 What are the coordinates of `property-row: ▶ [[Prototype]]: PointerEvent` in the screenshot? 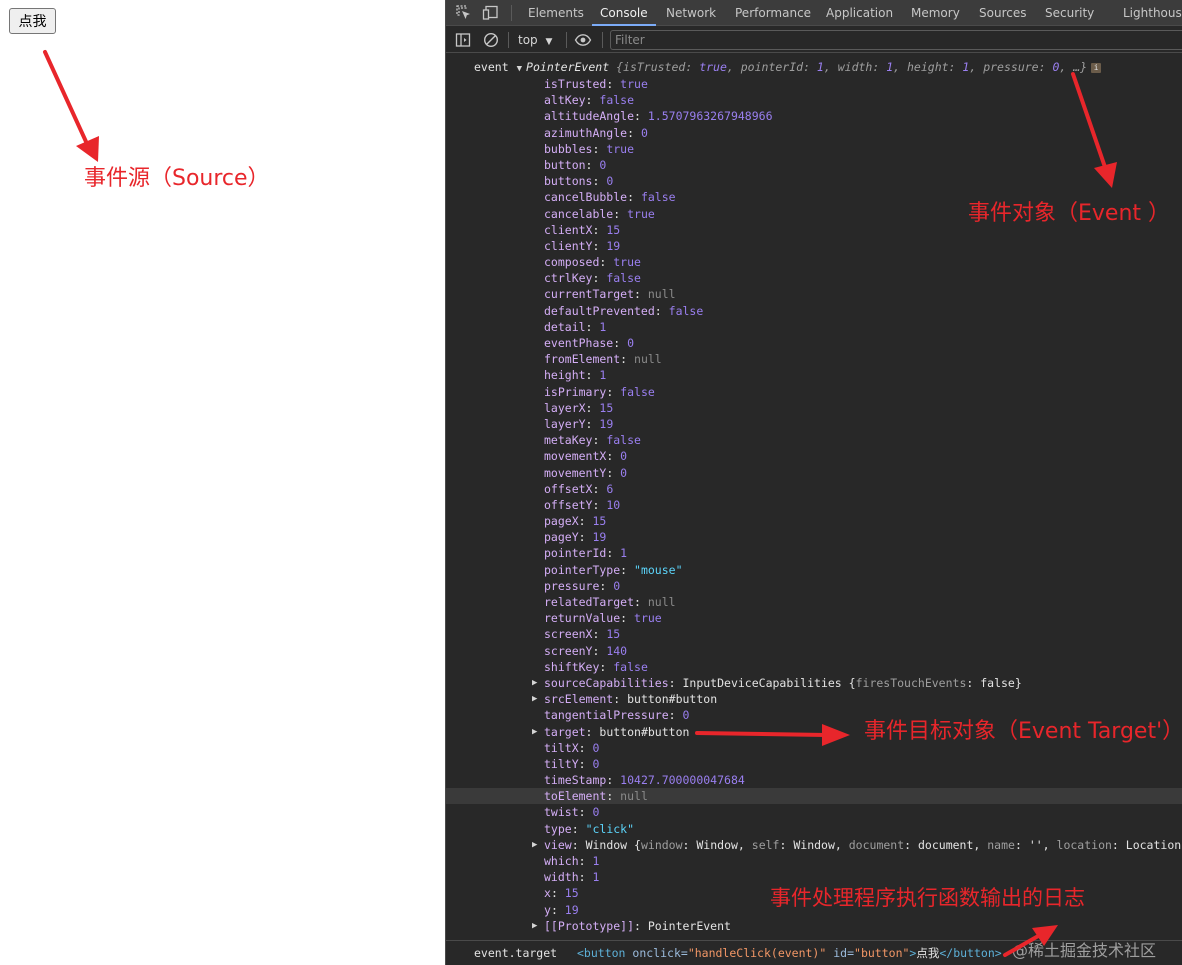 It's located at (814, 926).